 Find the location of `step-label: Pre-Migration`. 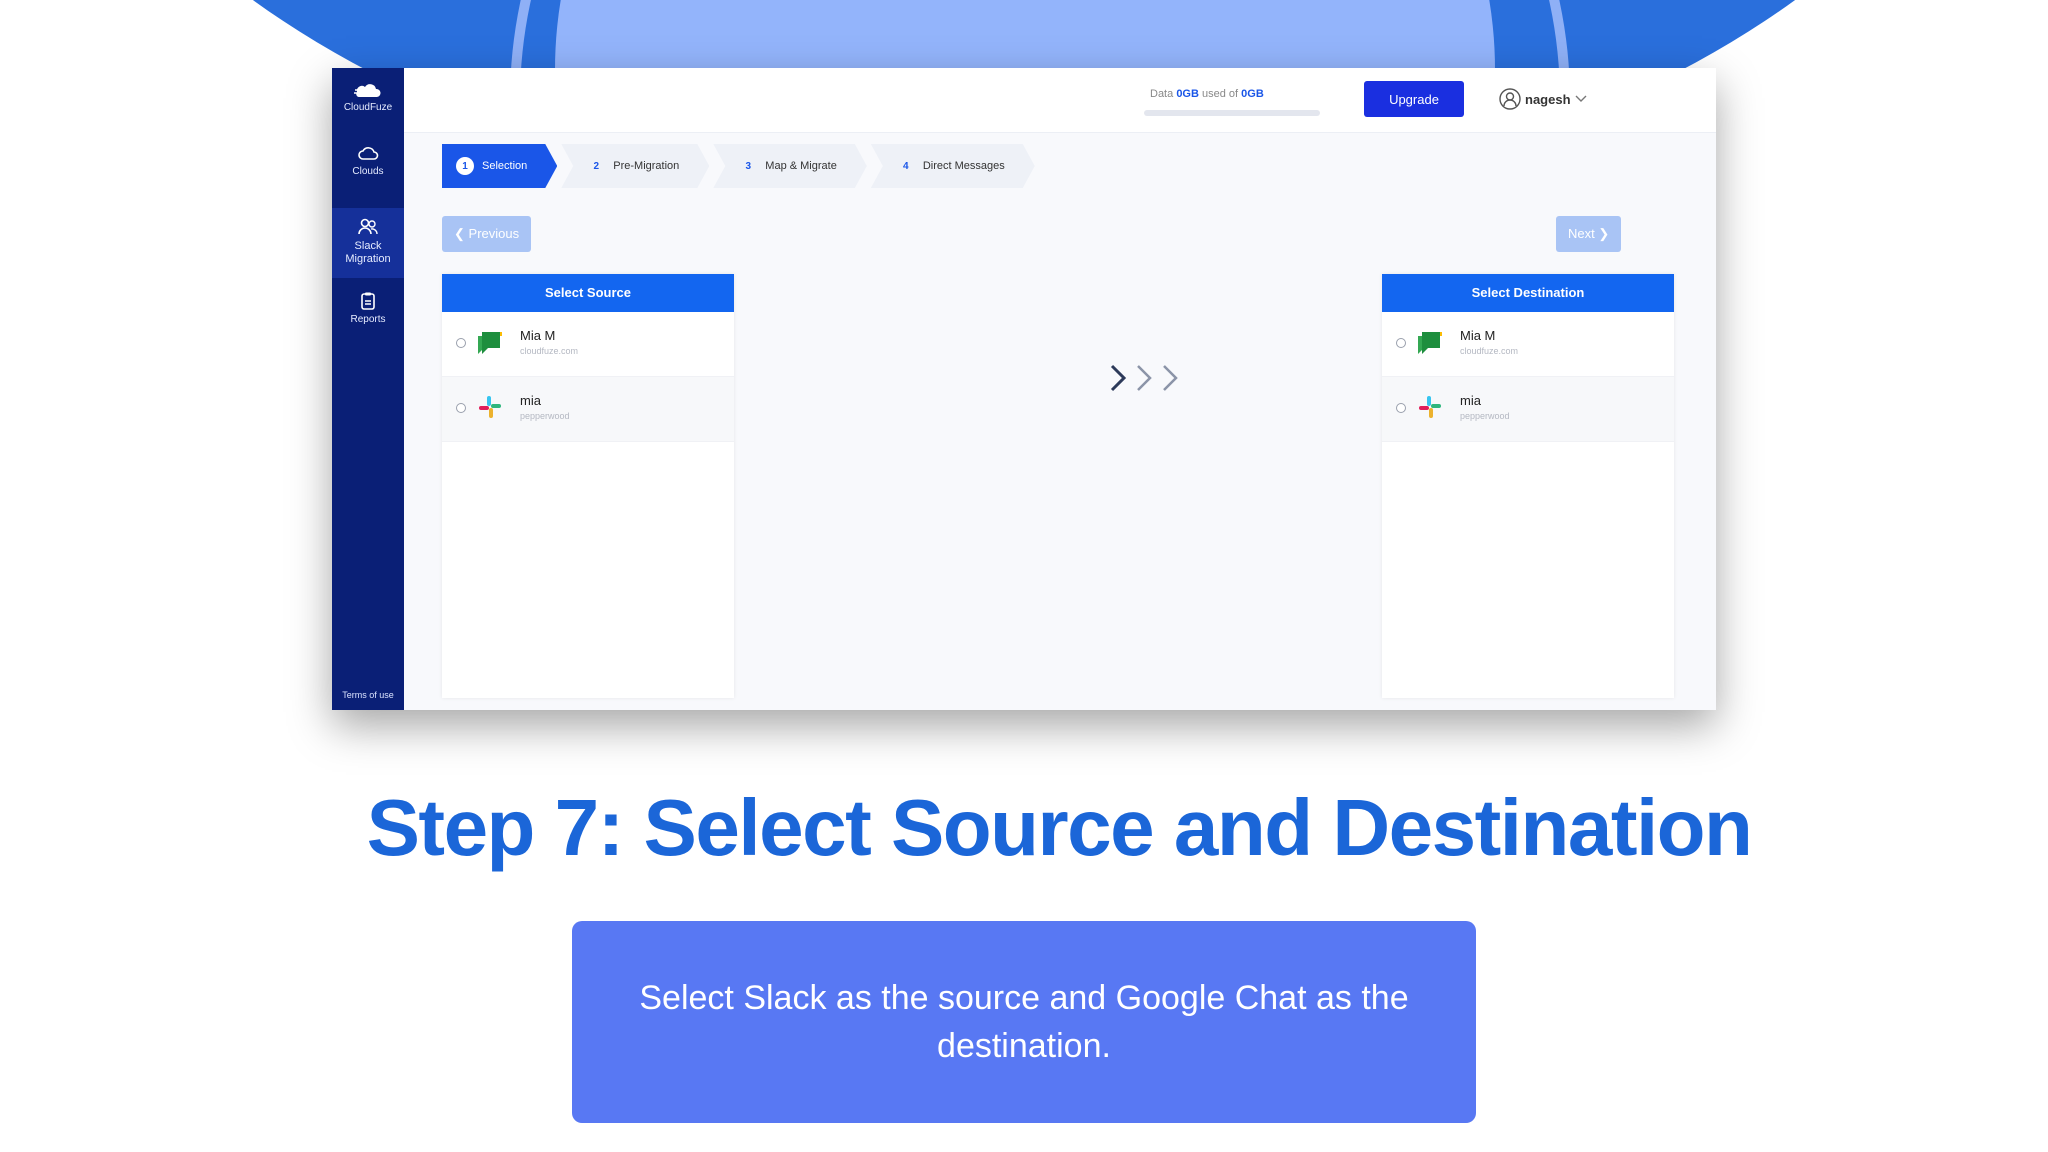

step-label: Pre-Migration is located at coordinates (646, 166).